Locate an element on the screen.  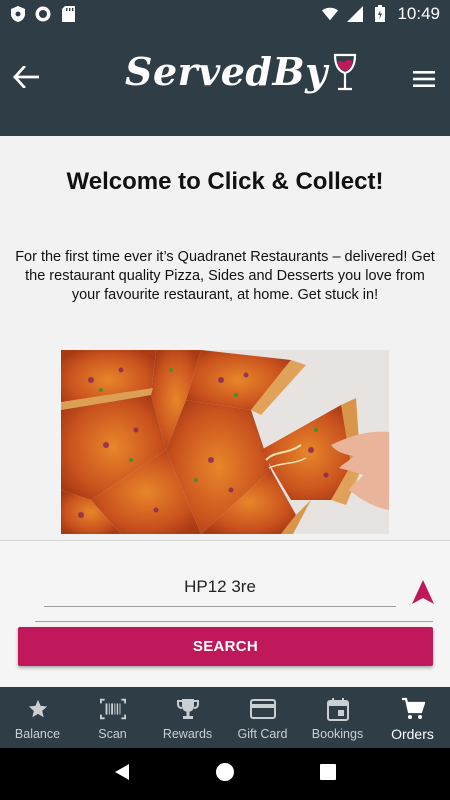
wine-glass-icon is located at coordinates (345, 75).